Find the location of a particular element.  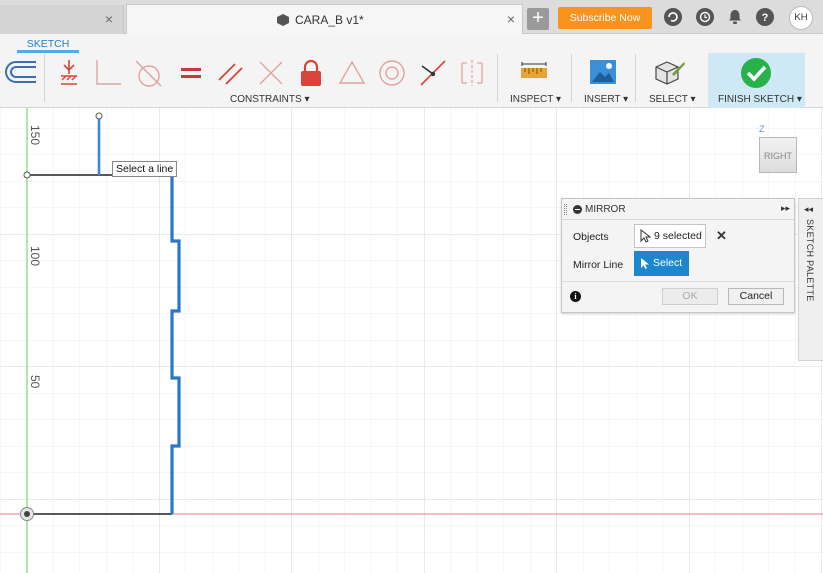

origin-point-center is located at coordinates (27, 514).